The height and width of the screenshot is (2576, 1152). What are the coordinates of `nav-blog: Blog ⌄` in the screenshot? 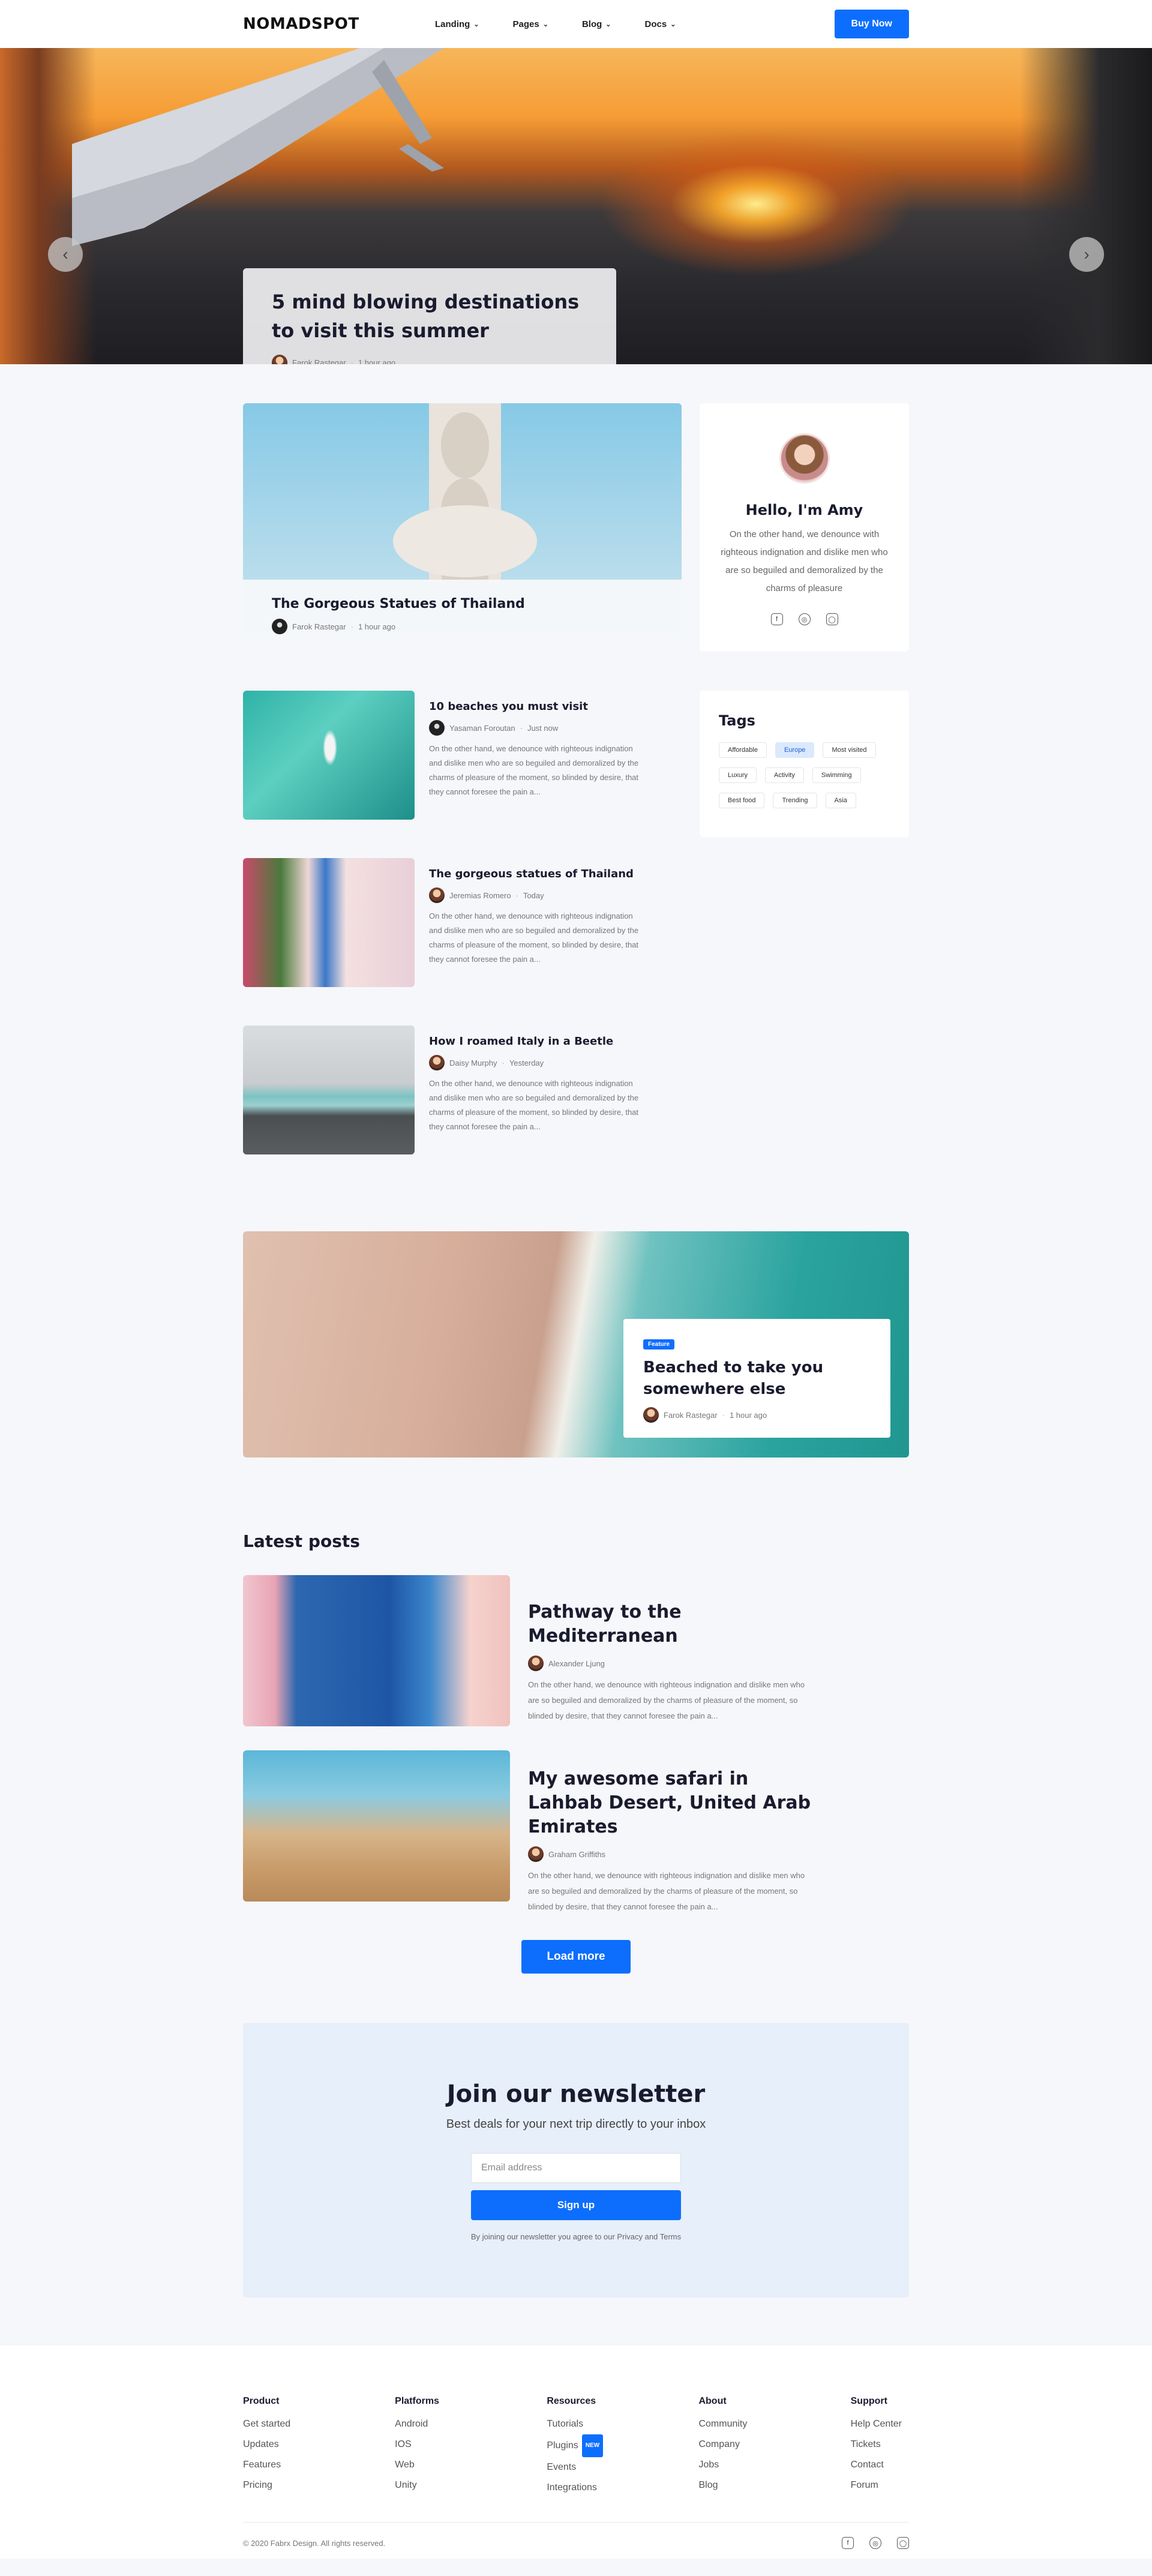 It's located at (596, 24).